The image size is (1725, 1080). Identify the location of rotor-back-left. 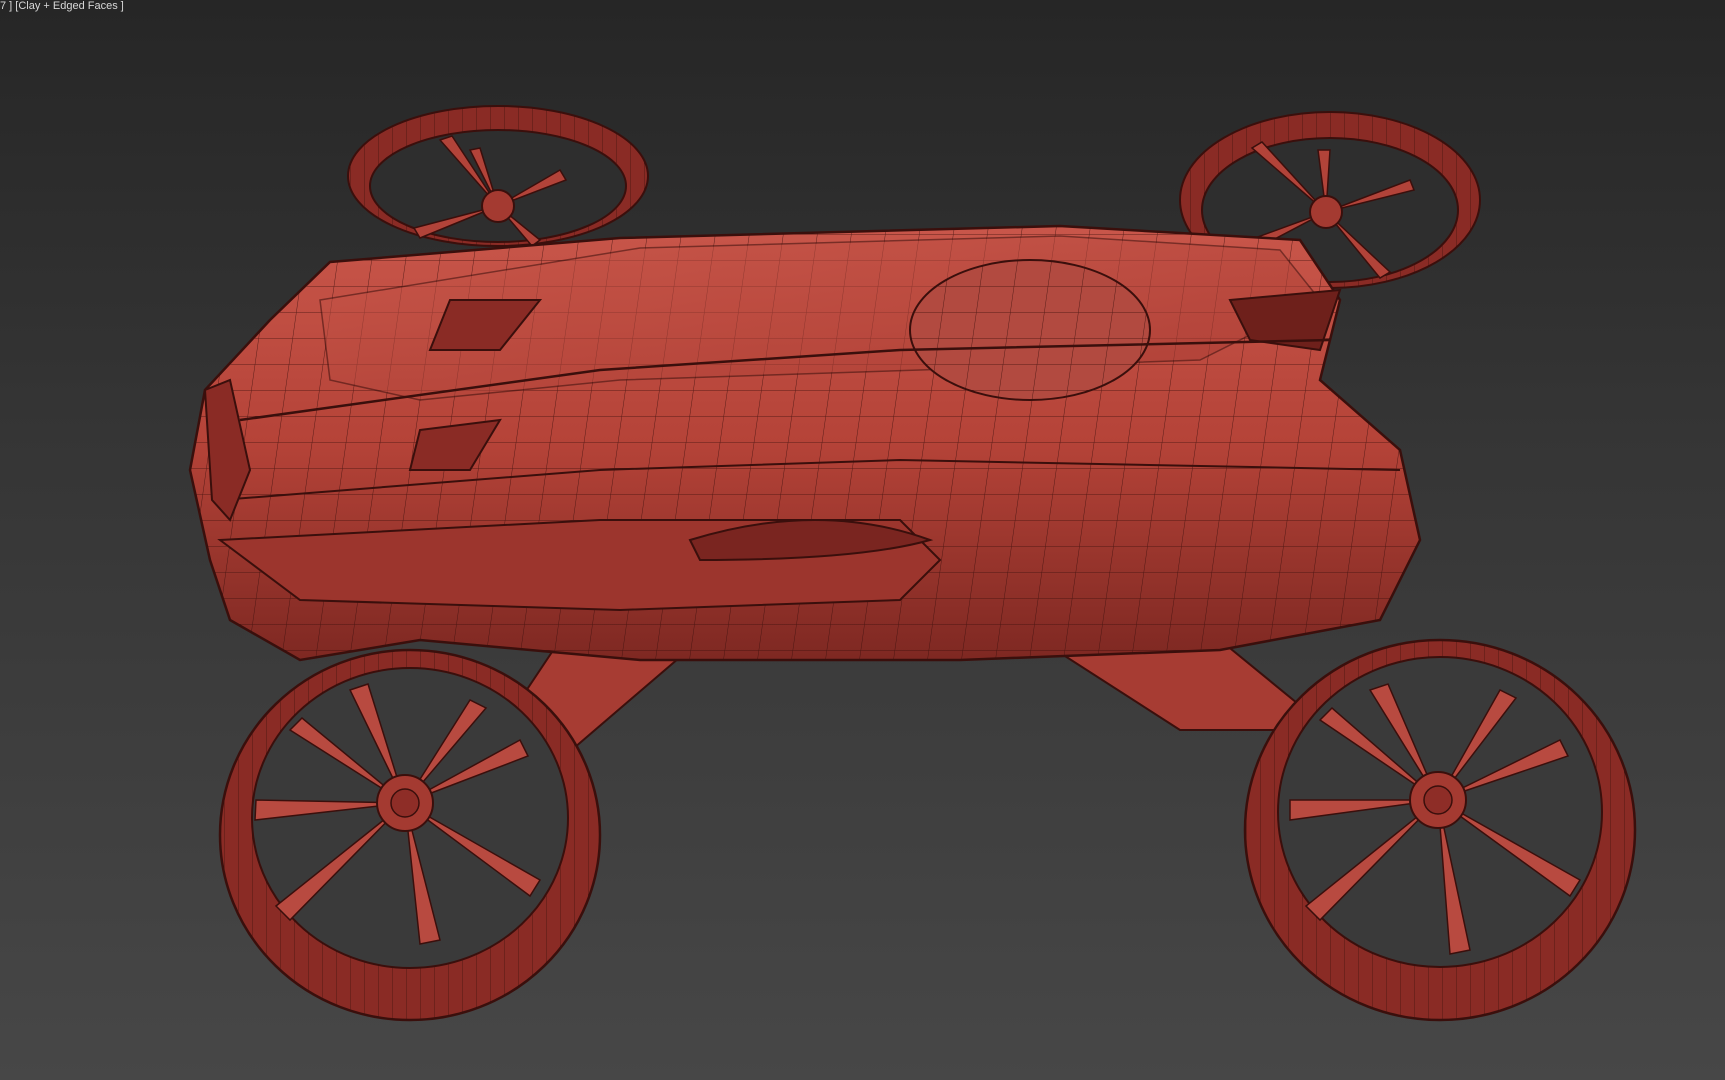
(498, 176).